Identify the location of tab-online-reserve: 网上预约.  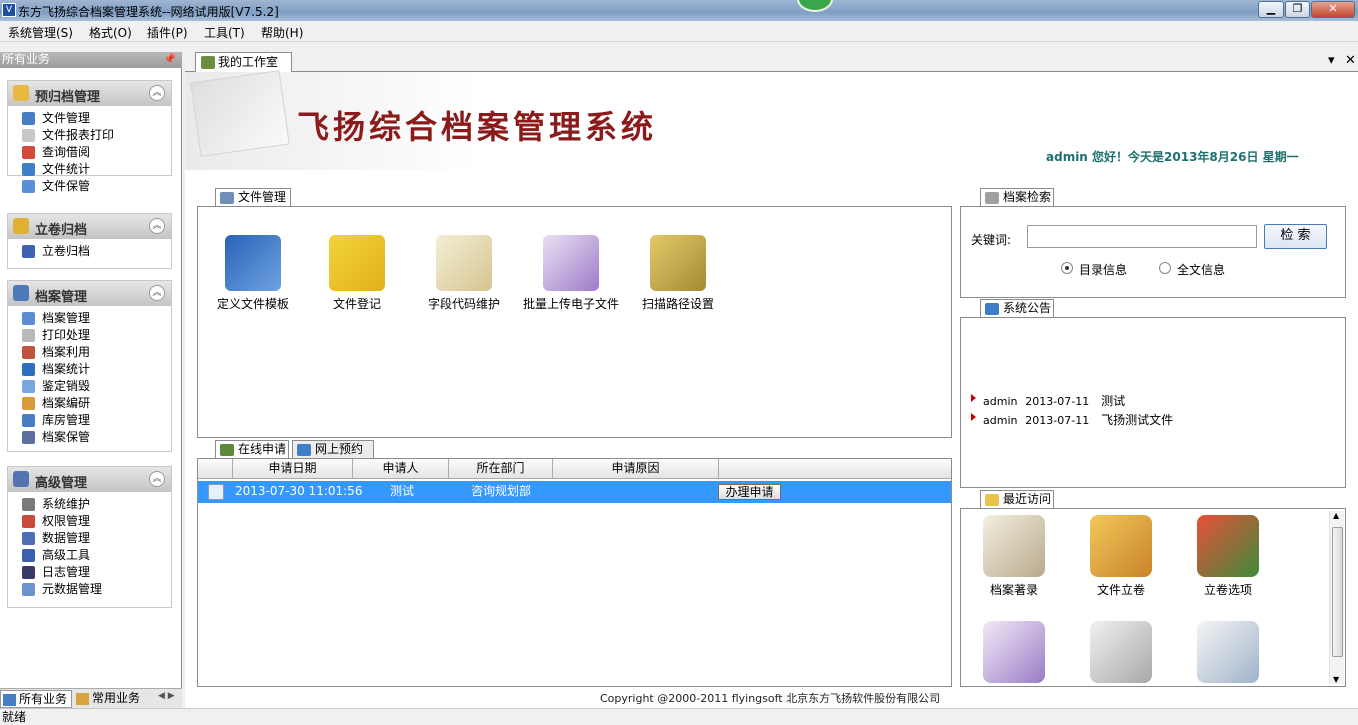
(333, 449).